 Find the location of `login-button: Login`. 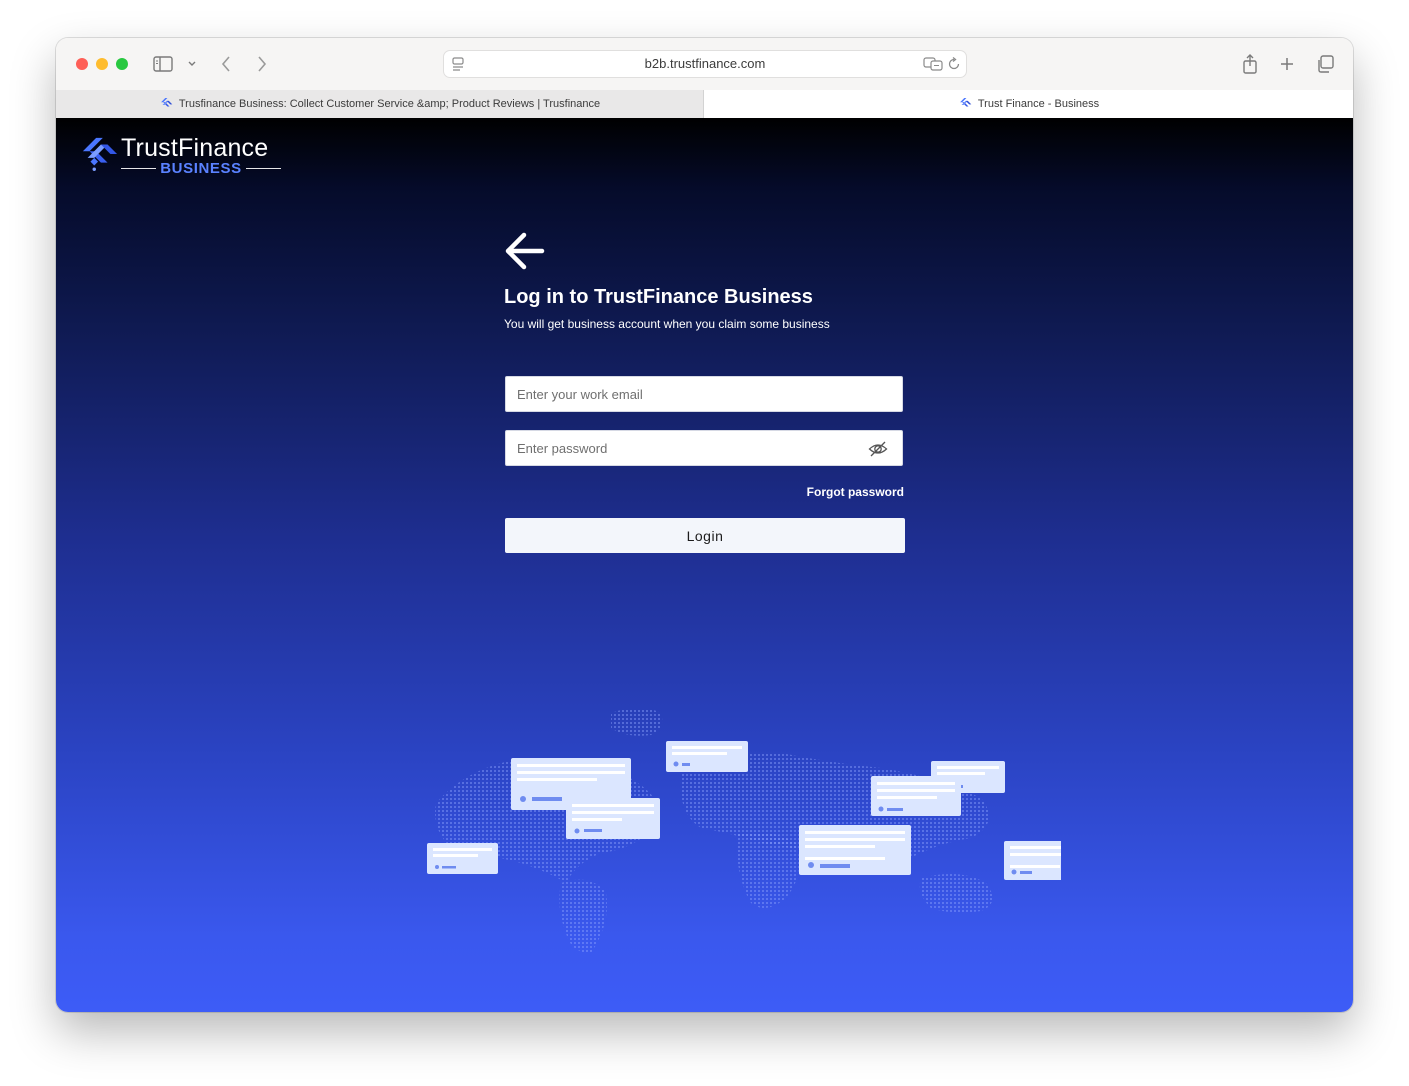

login-button: Login is located at coordinates (705, 535).